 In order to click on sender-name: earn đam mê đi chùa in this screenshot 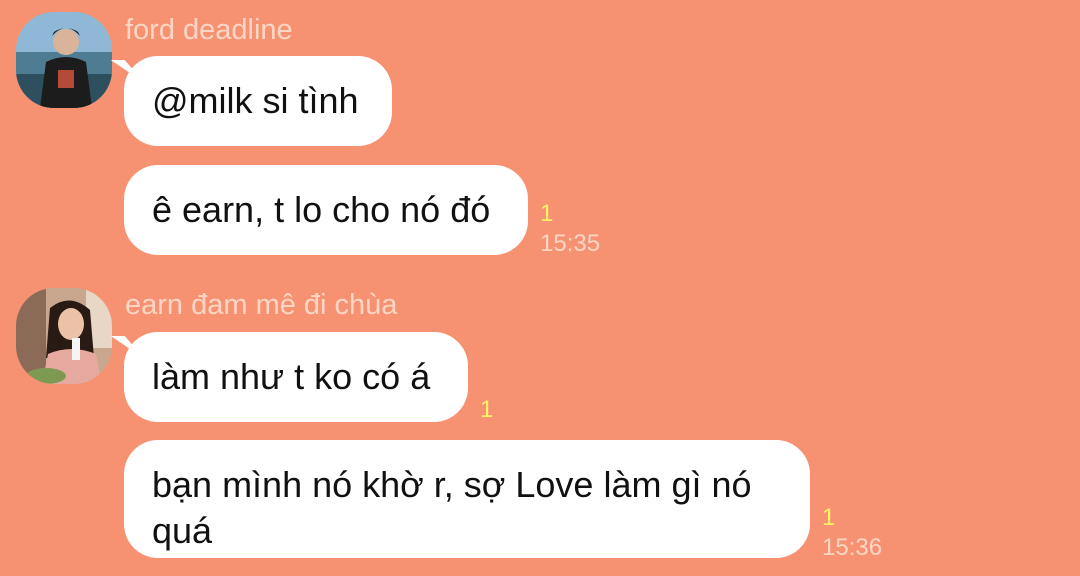, I will do `click(261, 305)`.